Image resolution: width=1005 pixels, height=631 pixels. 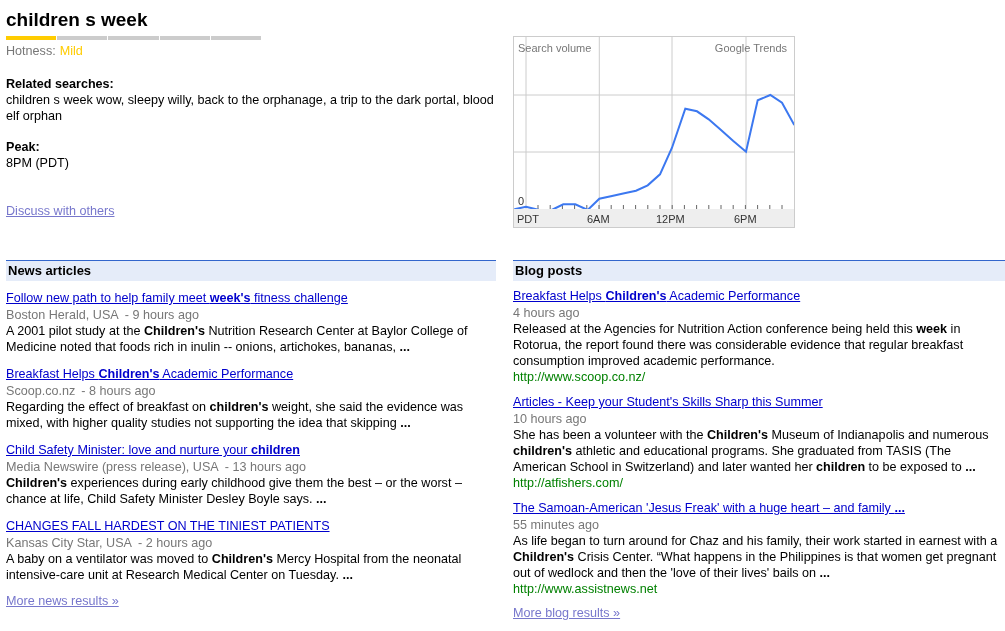 What do you see at coordinates (670, 219) in the screenshot?
I see `x-axis-label: 12PM` at bounding box center [670, 219].